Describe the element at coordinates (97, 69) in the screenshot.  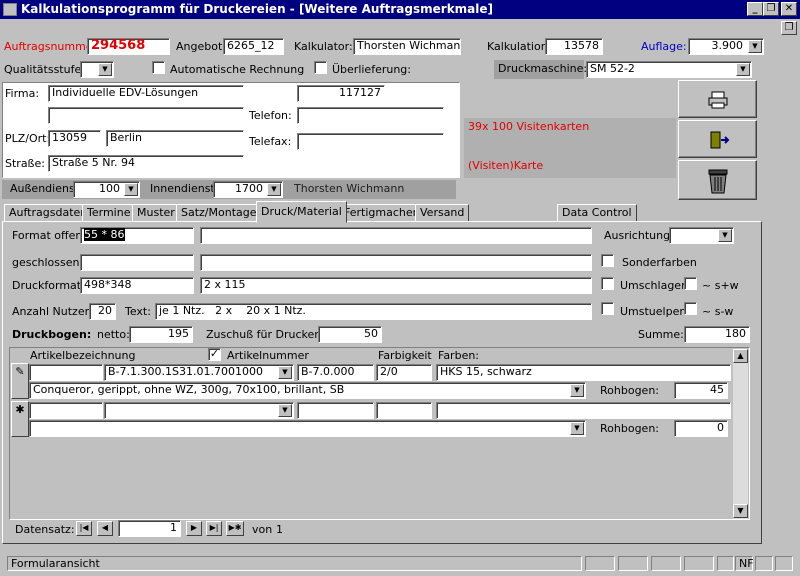
I see `qualitaet-select: ▼` at that location.